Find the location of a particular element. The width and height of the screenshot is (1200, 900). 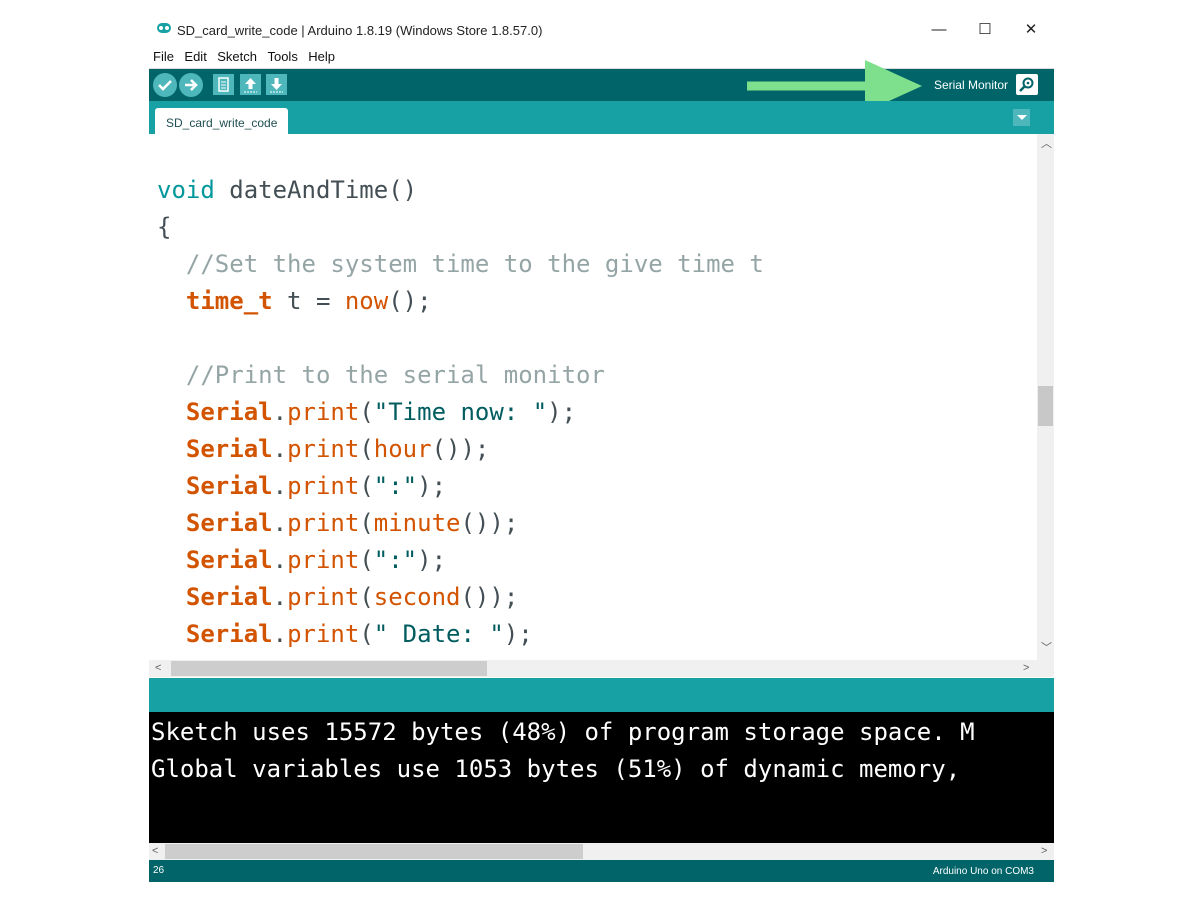

new-button is located at coordinates (223, 84).